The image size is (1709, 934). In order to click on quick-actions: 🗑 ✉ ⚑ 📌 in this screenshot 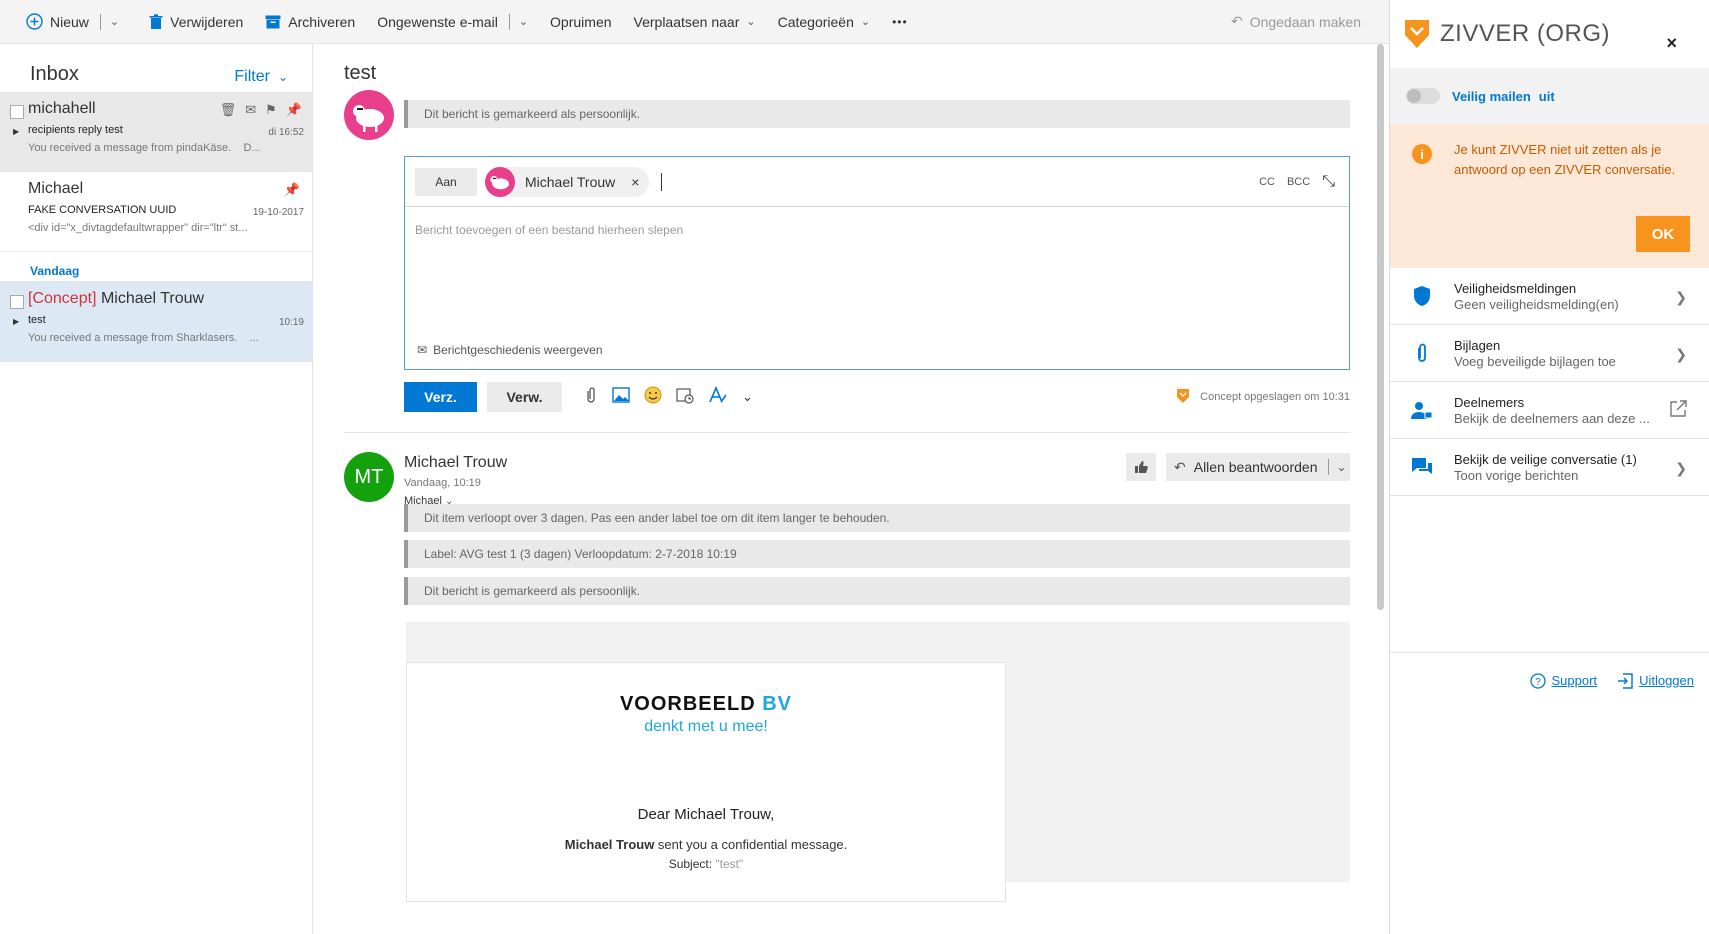, I will do `click(261, 110)`.